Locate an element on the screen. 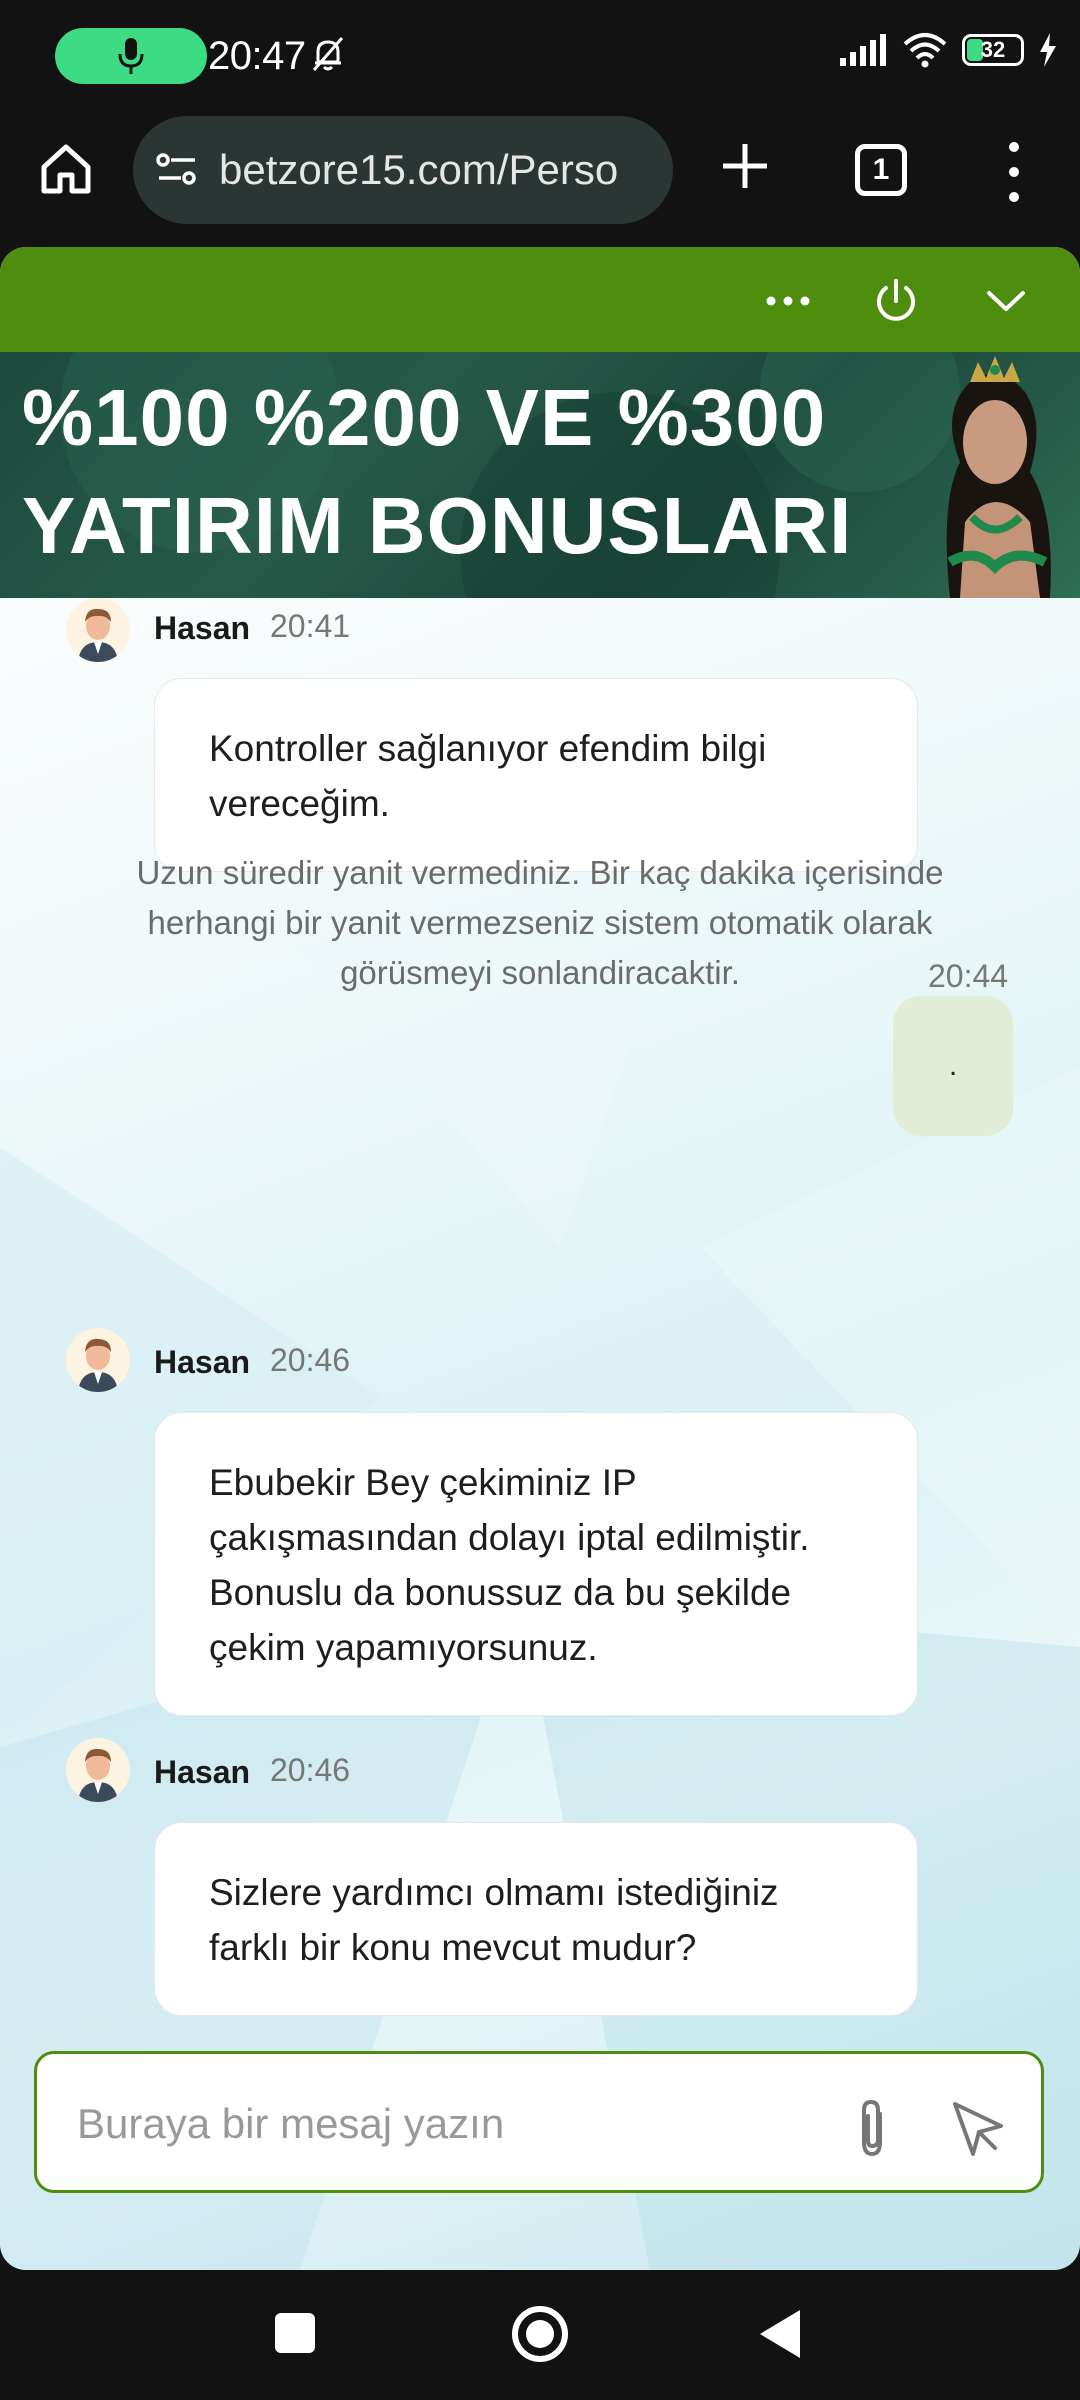  message-time: 20:41 is located at coordinates (310, 626).